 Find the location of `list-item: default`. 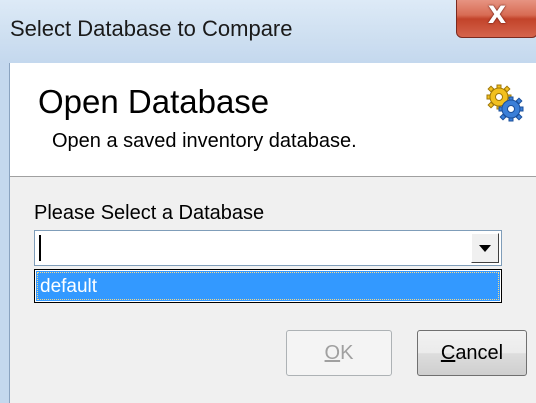

list-item: default is located at coordinates (268, 286).